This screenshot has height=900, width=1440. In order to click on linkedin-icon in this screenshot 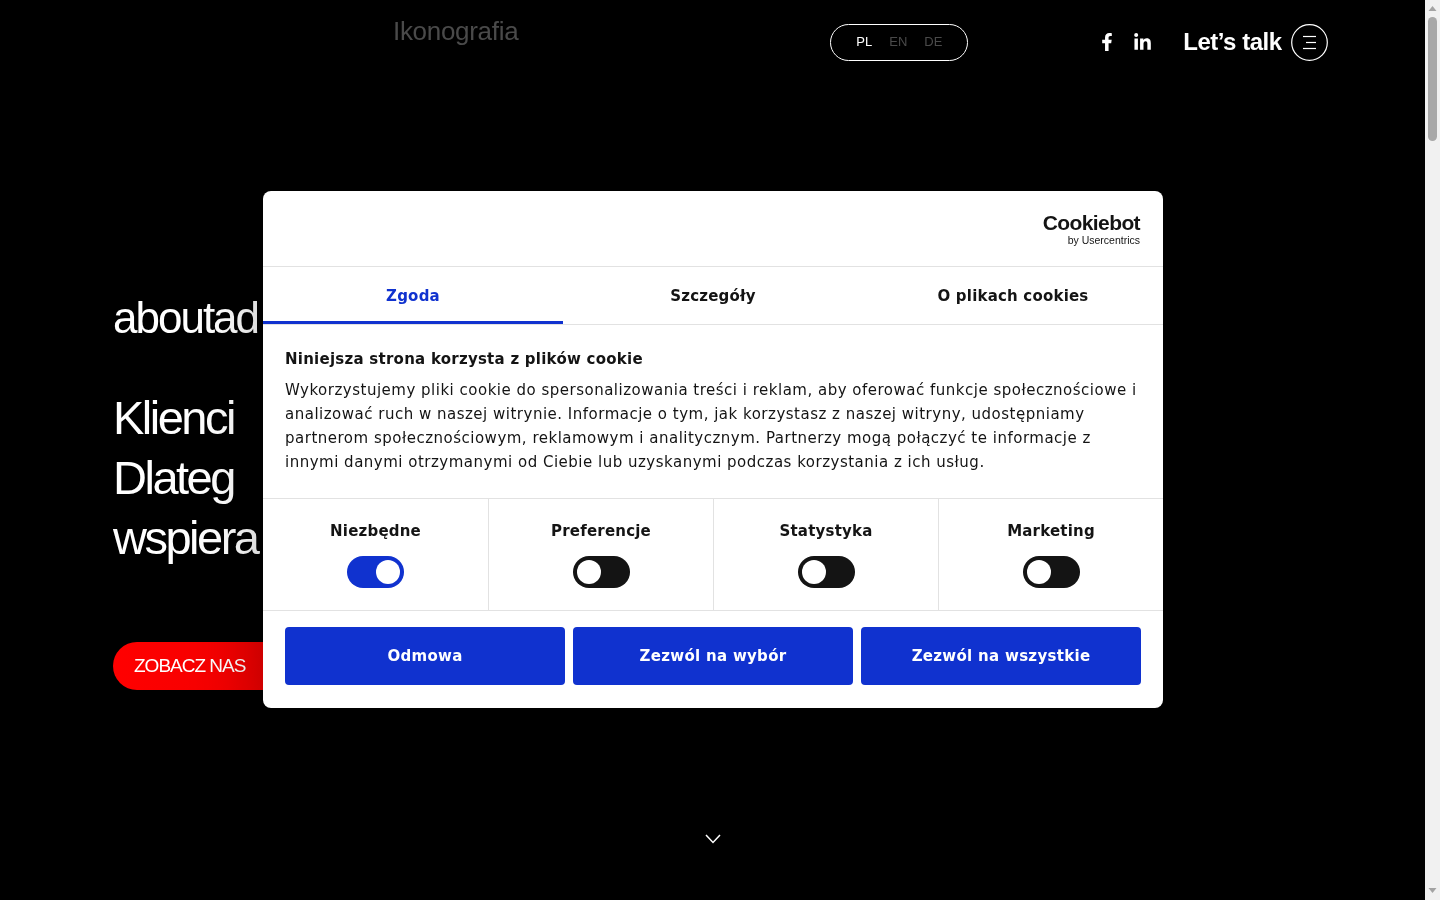, I will do `click(1143, 42)`.